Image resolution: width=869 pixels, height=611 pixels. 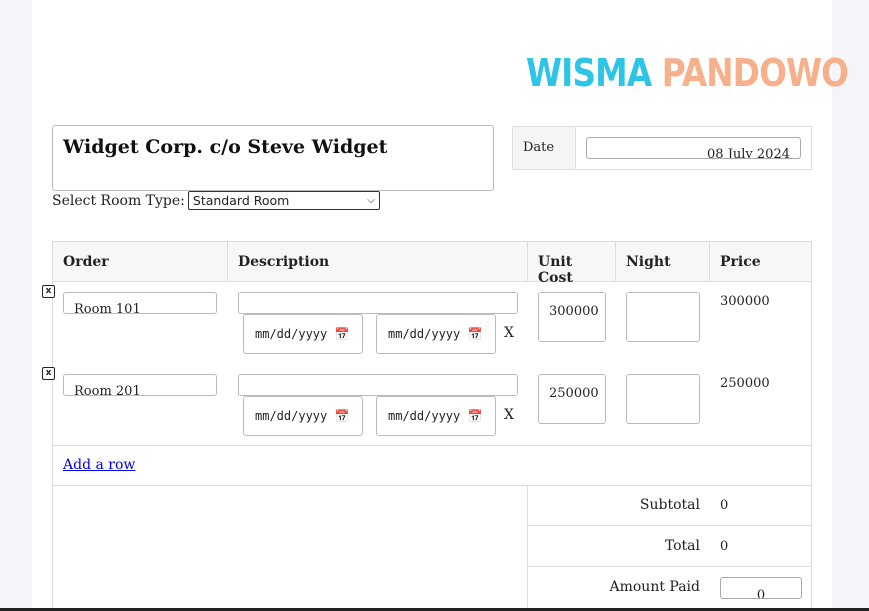 I want to click on header-description: Description, so click(x=378, y=261).